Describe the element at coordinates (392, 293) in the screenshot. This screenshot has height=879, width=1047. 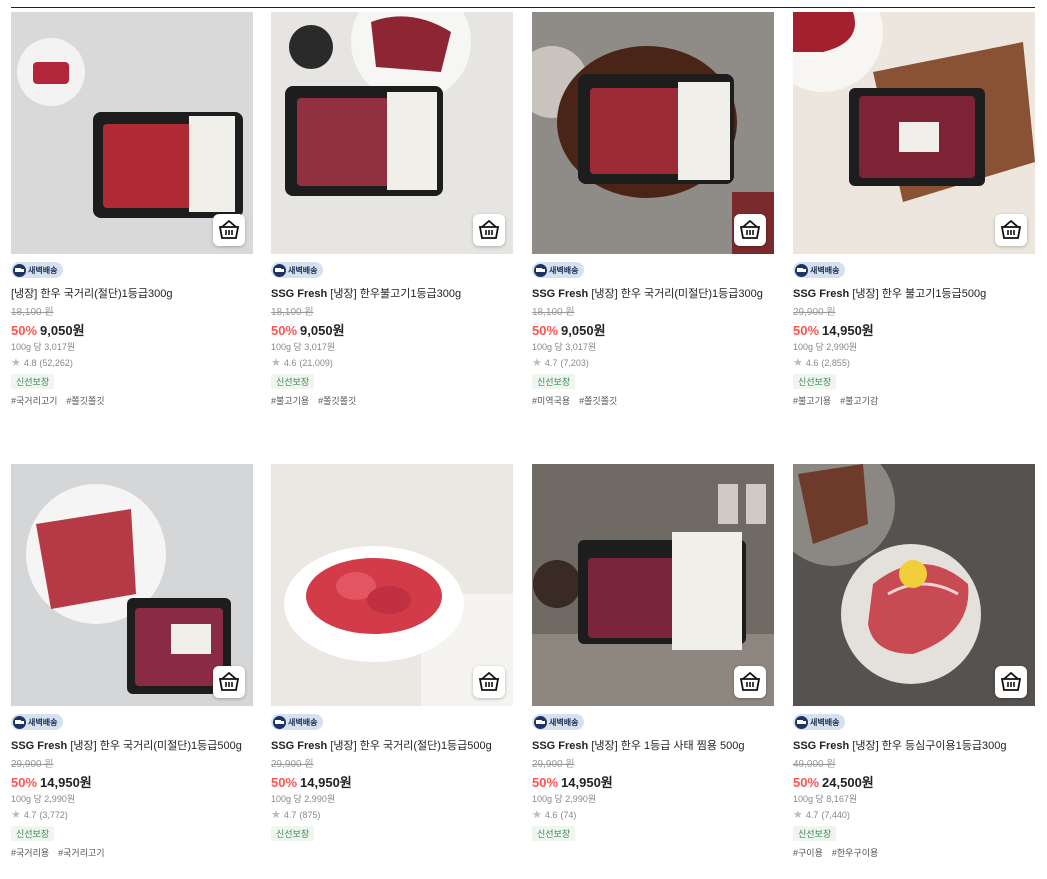
I see `product-title: SSG Fresh [냉장] 한우불고기1등급300g` at that location.